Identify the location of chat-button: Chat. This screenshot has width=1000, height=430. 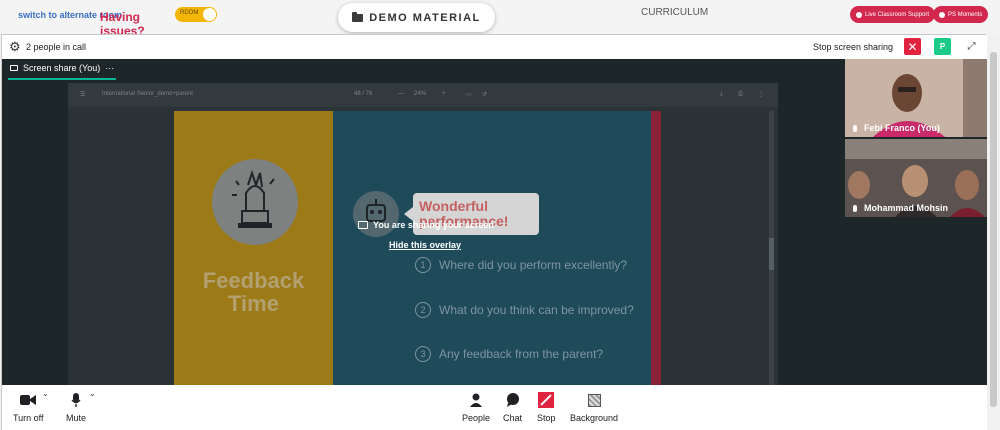
(512, 408).